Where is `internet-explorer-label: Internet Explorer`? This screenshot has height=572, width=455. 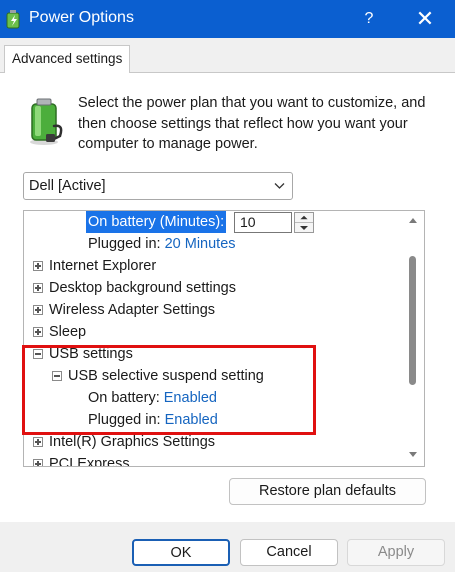 internet-explorer-label: Internet Explorer is located at coordinates (103, 266).